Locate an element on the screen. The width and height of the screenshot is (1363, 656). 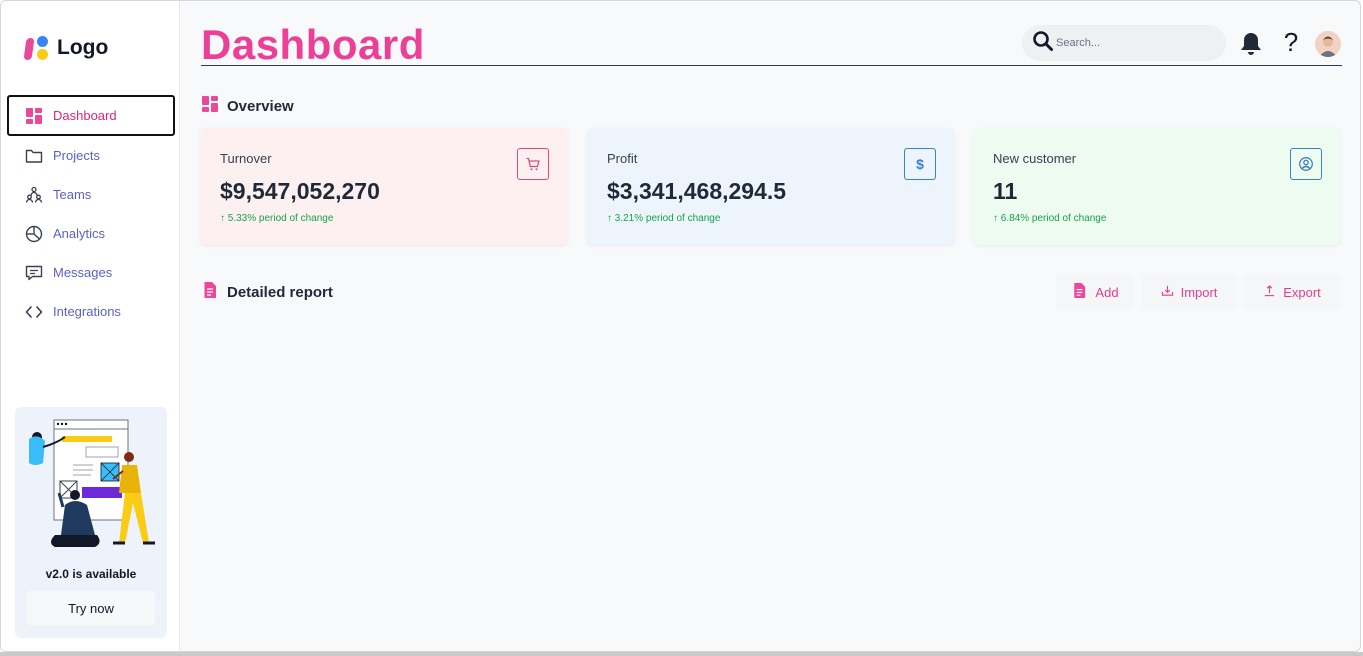
cart-icon is located at coordinates (533, 164).